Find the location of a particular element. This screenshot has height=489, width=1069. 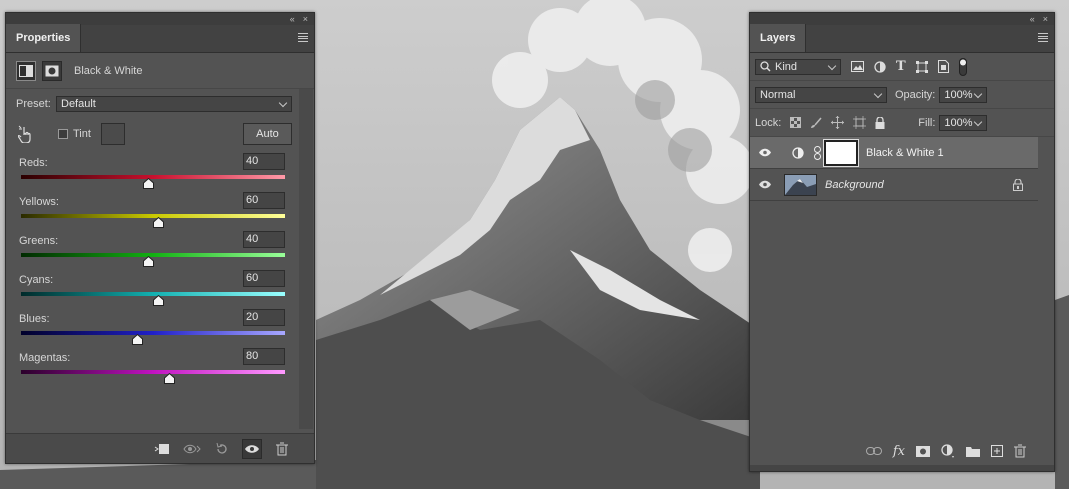

opacity-label: Opacity: is located at coordinates (915, 94).